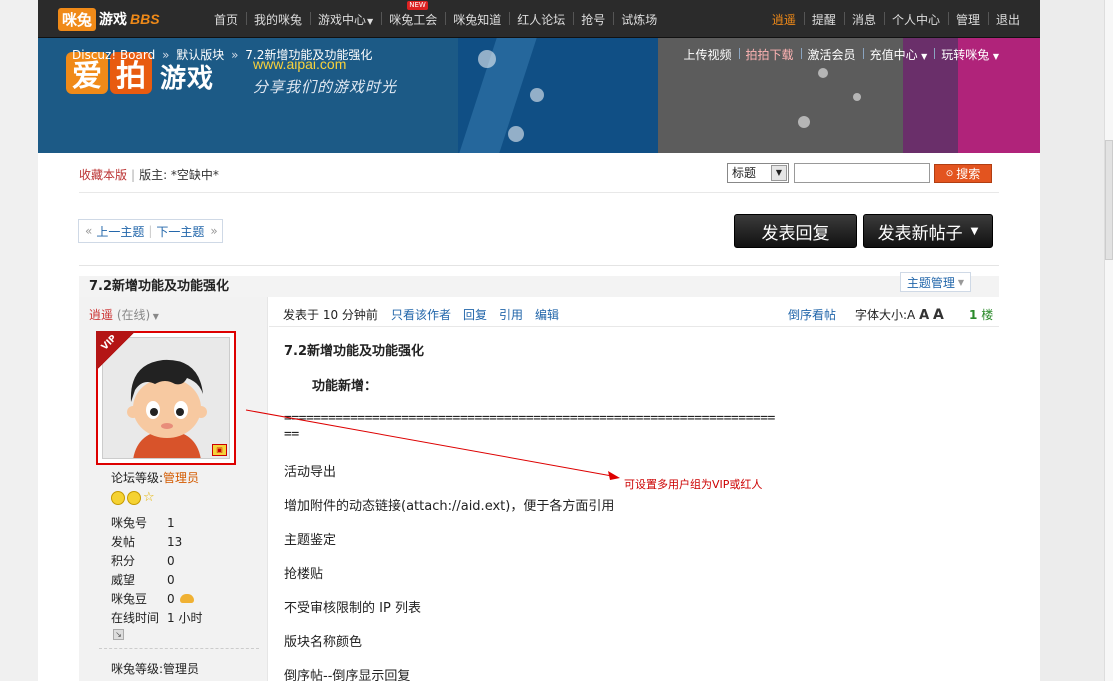 This screenshot has width=1113, height=681. Describe the element at coordinates (109, 19) in the screenshot. I see `site-logo: 咪兔 游戏 BBS` at that location.